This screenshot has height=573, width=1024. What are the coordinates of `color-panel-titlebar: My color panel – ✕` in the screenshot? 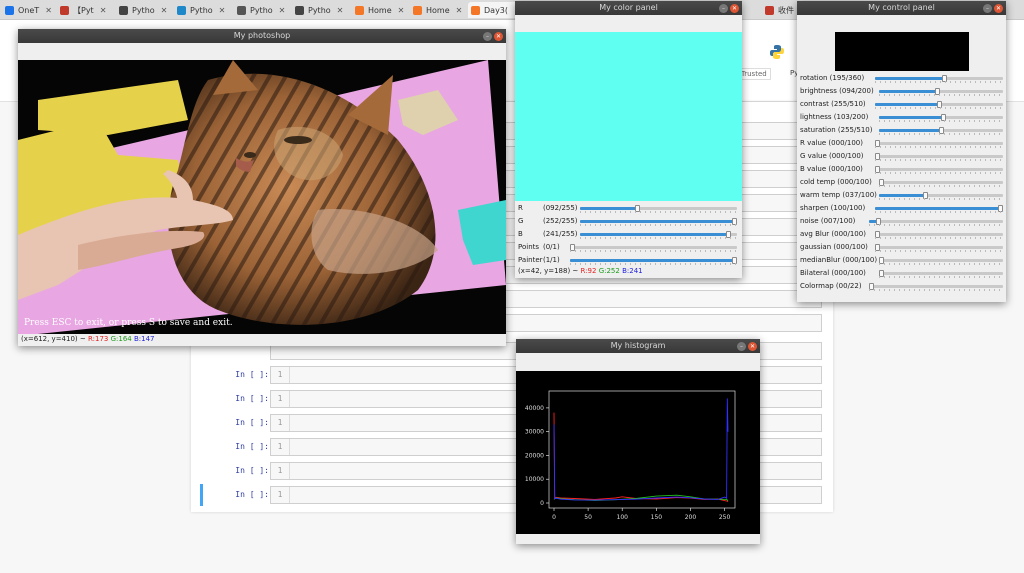 It's located at (628, 8).